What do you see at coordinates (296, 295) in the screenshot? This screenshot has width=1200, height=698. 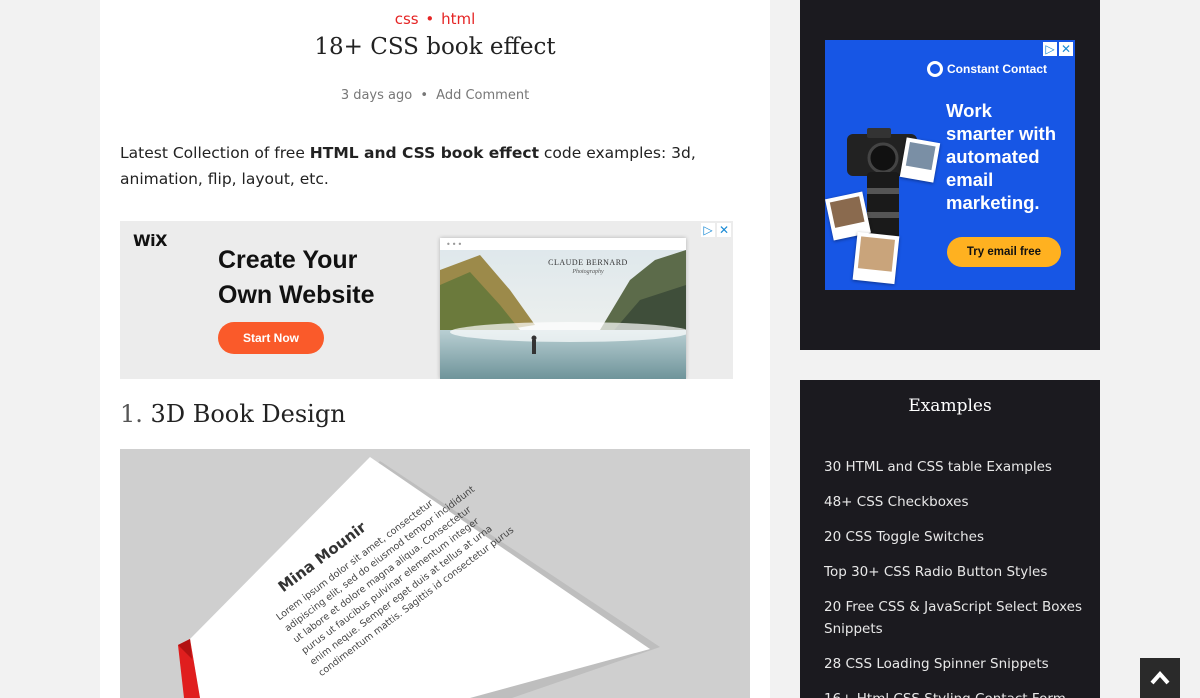 I see `wix-headline-line2: Own Website` at bounding box center [296, 295].